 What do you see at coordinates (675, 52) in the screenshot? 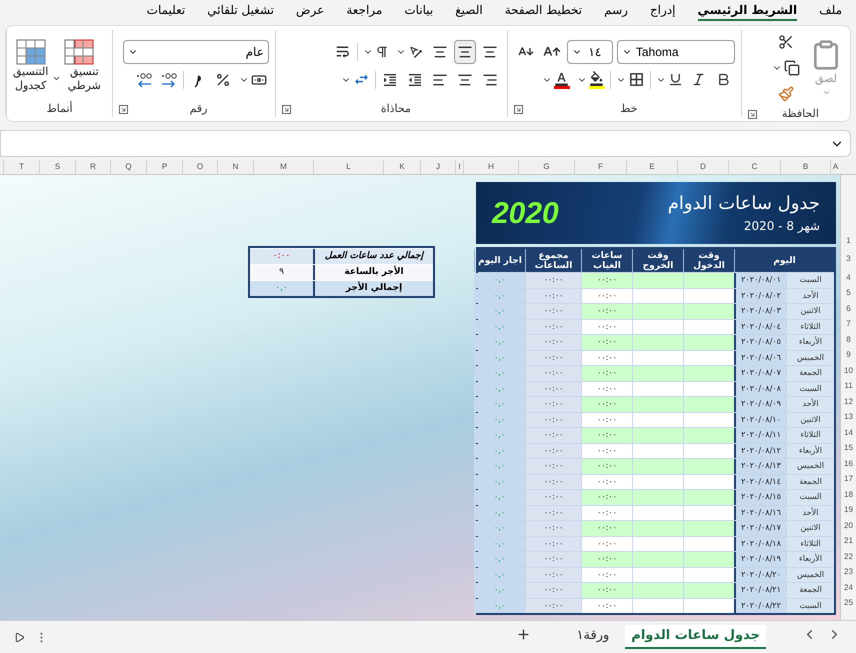
I see `font-name-select: Tahoma` at bounding box center [675, 52].